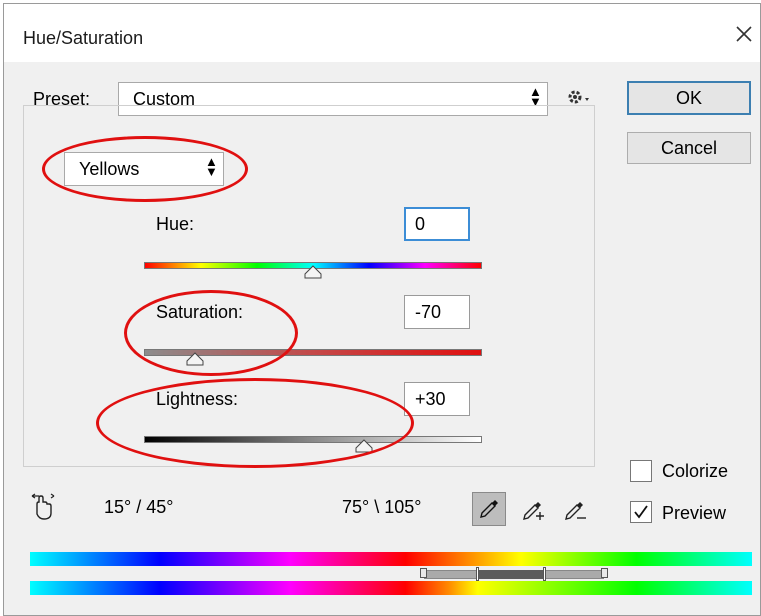  Describe the element at coordinates (695, 471) in the screenshot. I see `colorize-label: Colorize` at that location.